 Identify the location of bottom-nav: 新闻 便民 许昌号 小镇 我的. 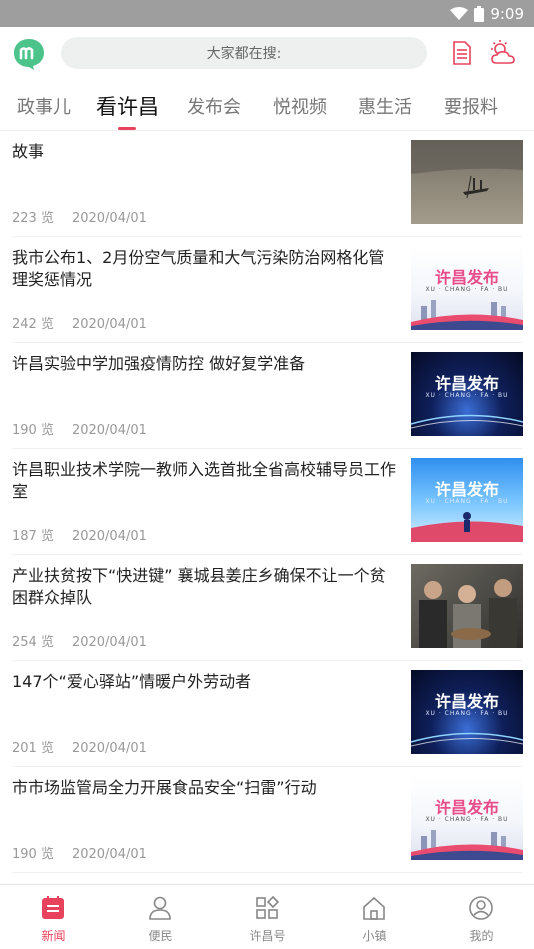
(267, 916).